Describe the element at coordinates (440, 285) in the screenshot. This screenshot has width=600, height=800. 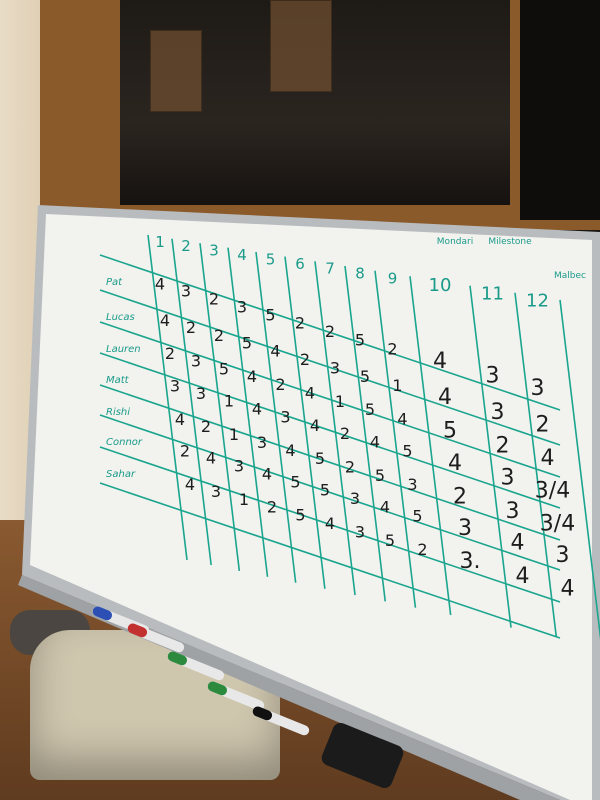
I see `column-header: 10` at that location.